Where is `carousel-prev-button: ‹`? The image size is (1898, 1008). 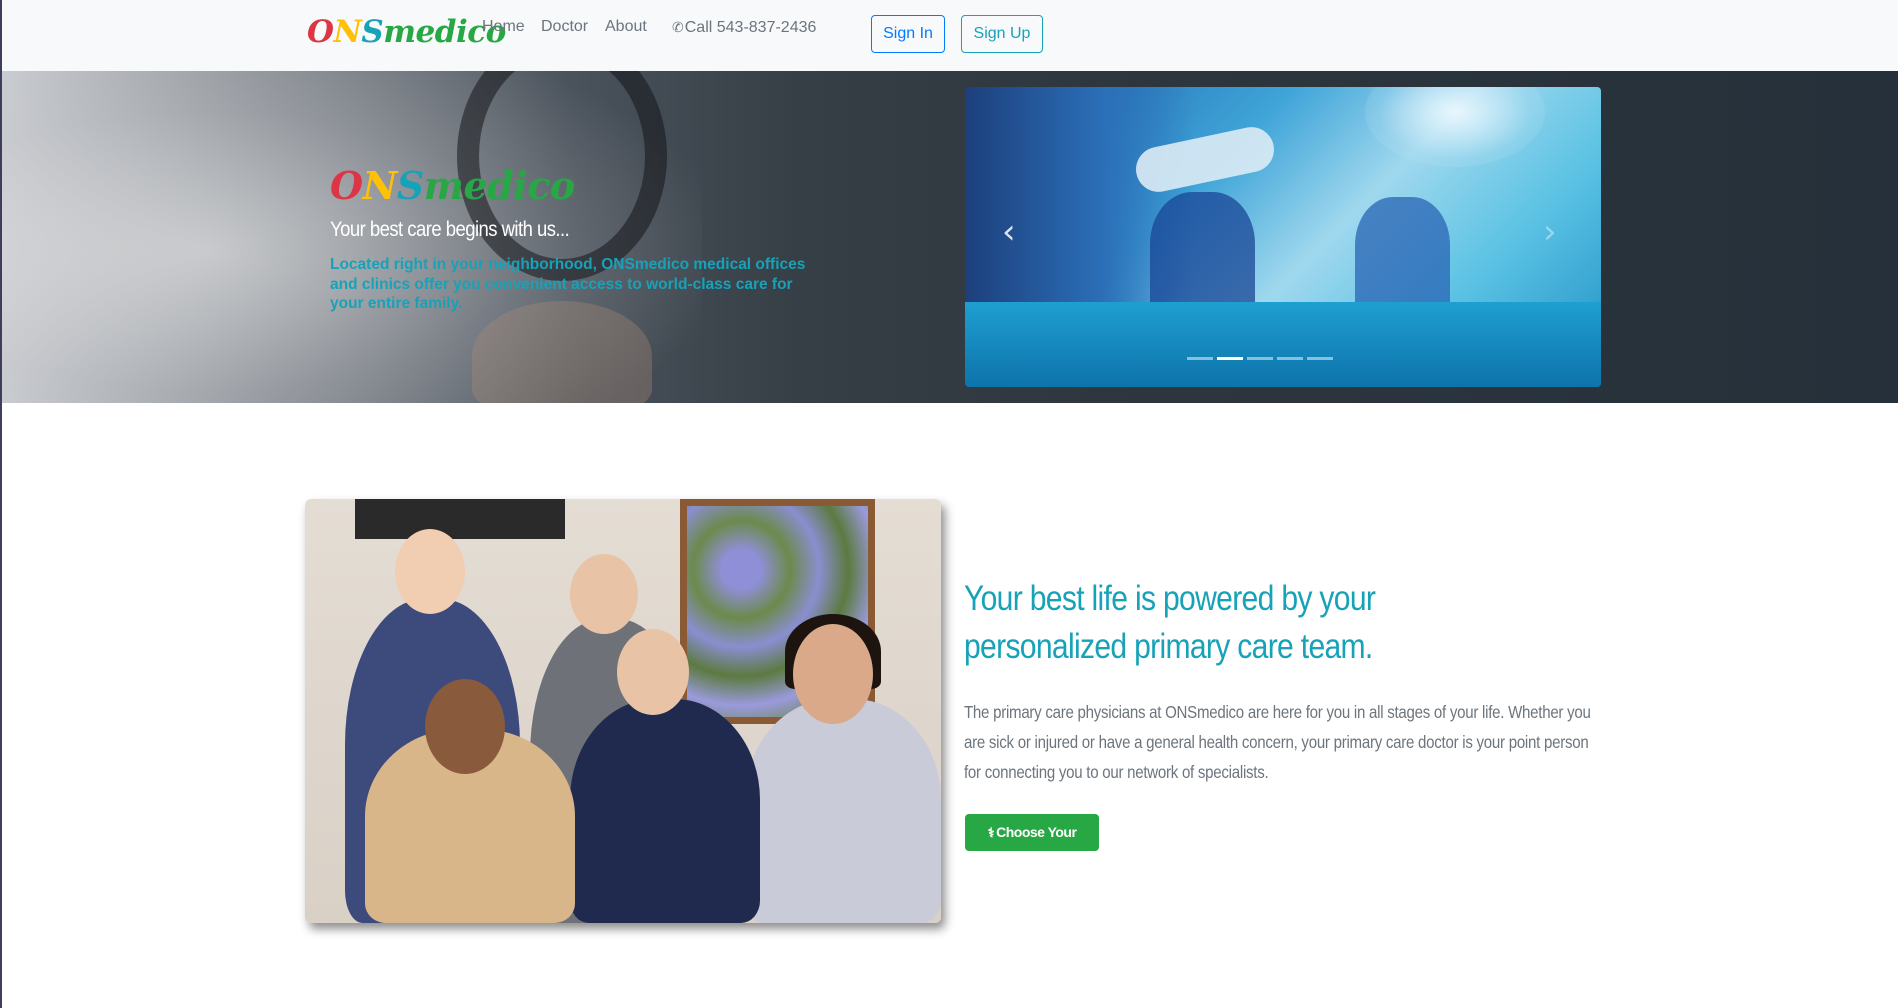 carousel-prev-button: ‹ is located at coordinates (1009, 232).